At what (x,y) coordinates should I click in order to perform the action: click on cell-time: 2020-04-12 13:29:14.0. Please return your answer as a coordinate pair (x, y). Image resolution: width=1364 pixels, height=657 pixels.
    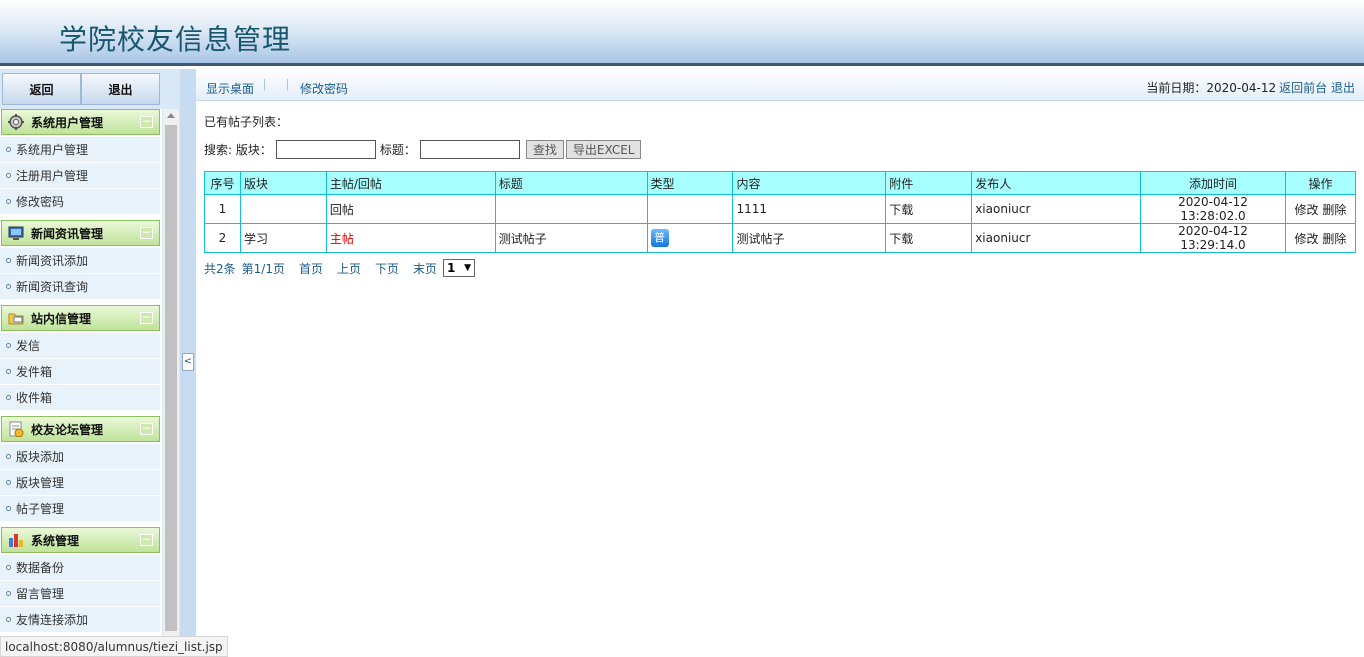
    Looking at the image, I should click on (1213, 238).